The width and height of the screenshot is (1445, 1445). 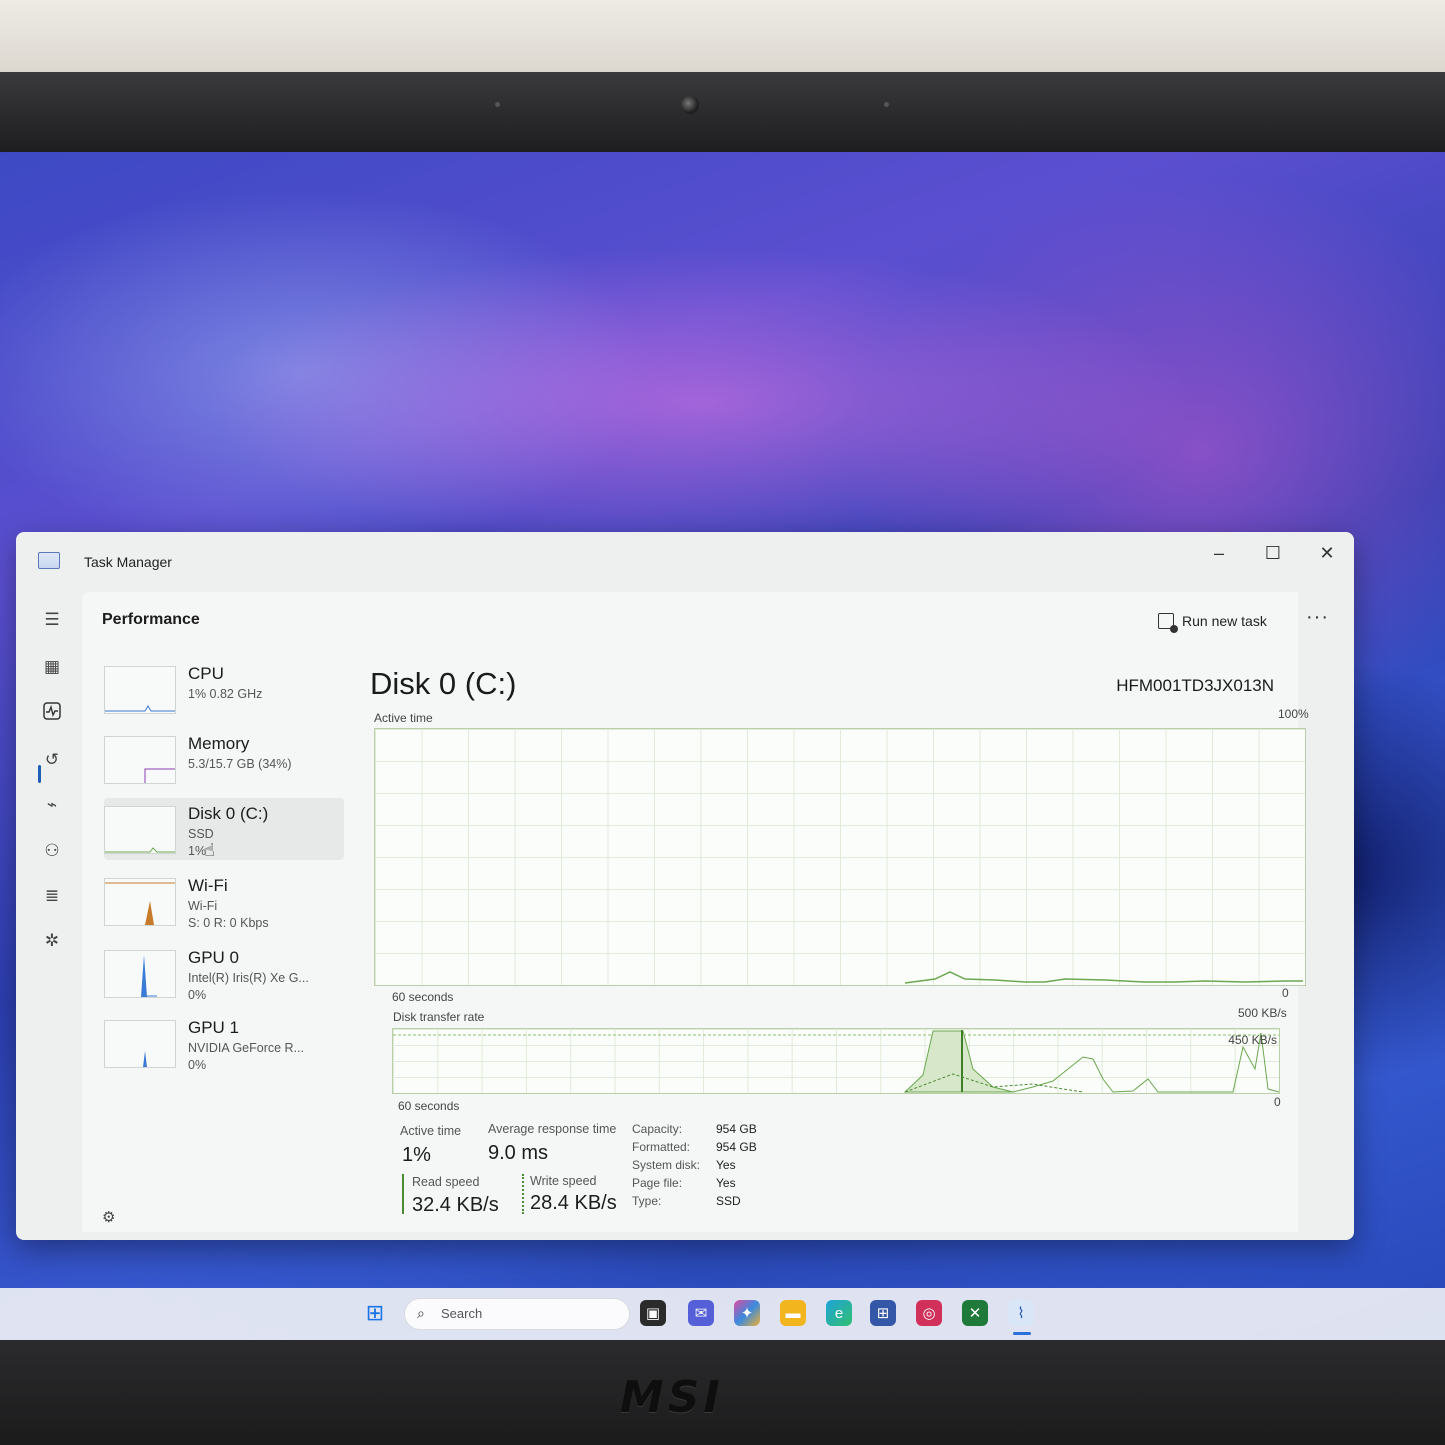 What do you see at coordinates (443, 683) in the screenshot?
I see `disk-title: Disk 0 (C:)` at bounding box center [443, 683].